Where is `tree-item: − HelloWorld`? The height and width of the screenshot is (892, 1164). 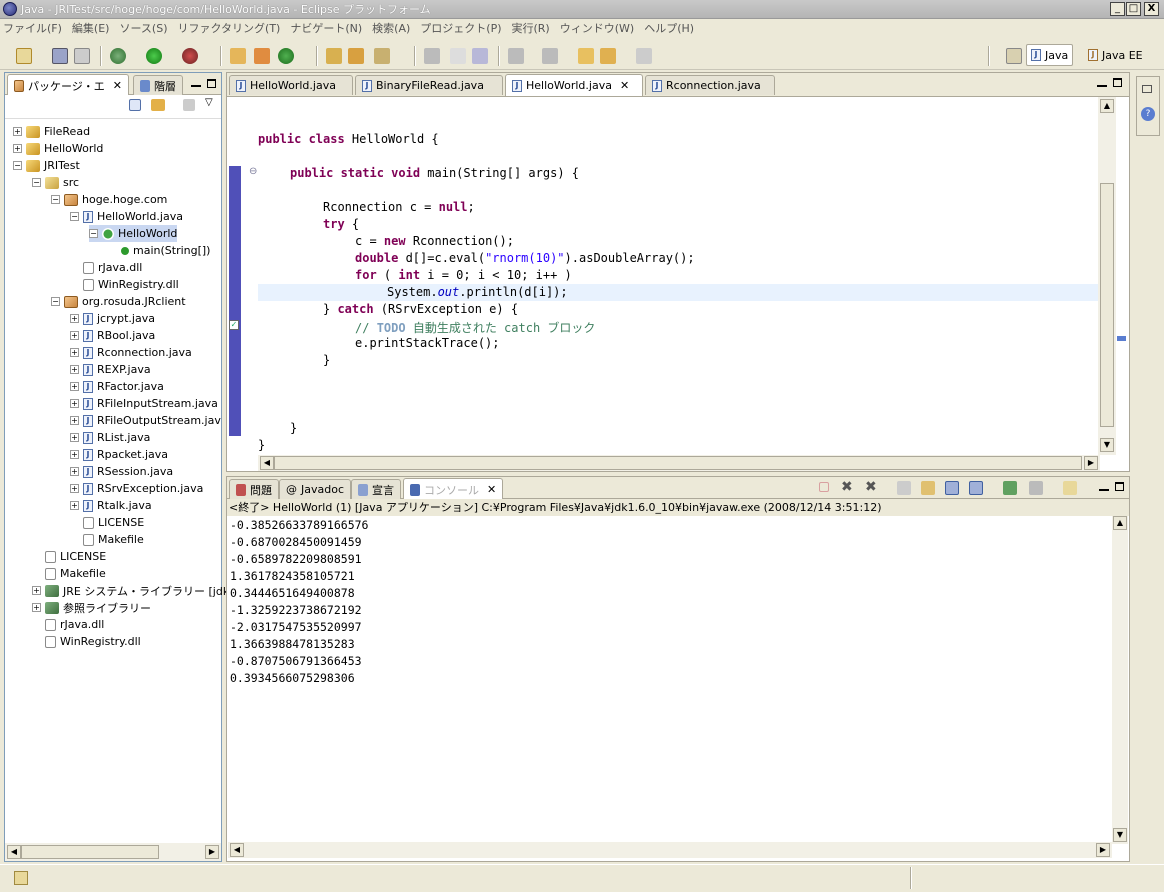
tree-item: − HelloWorld is located at coordinates (133, 233).